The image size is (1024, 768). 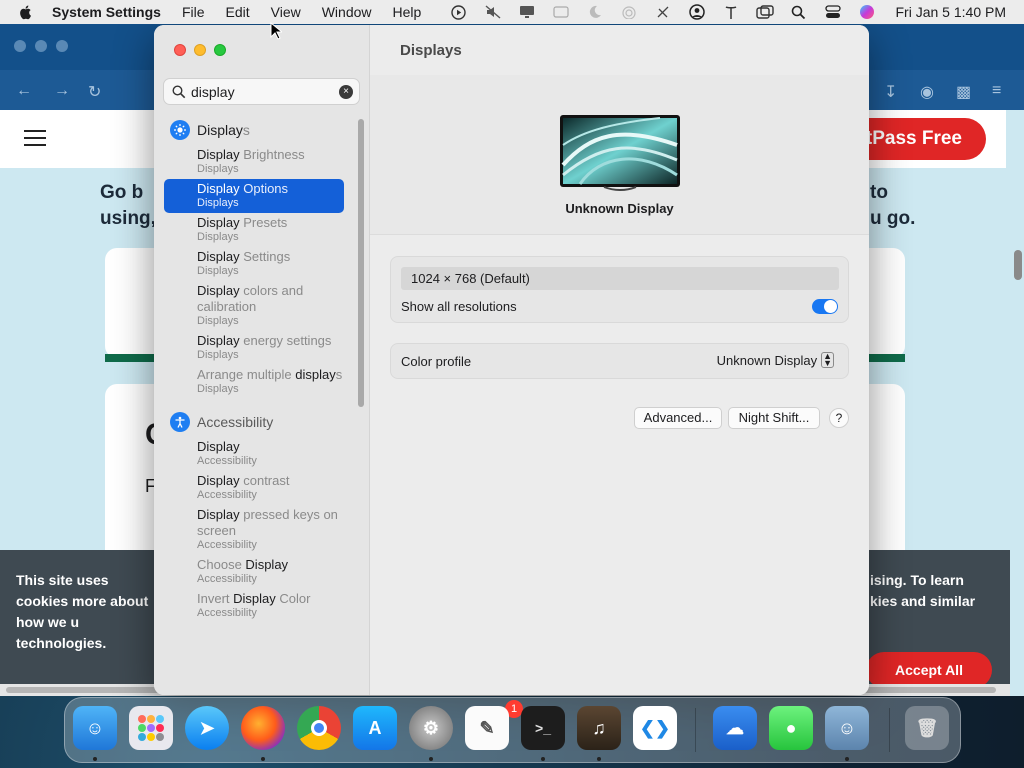 I want to click on firefox-icon, so click(x=263, y=728).